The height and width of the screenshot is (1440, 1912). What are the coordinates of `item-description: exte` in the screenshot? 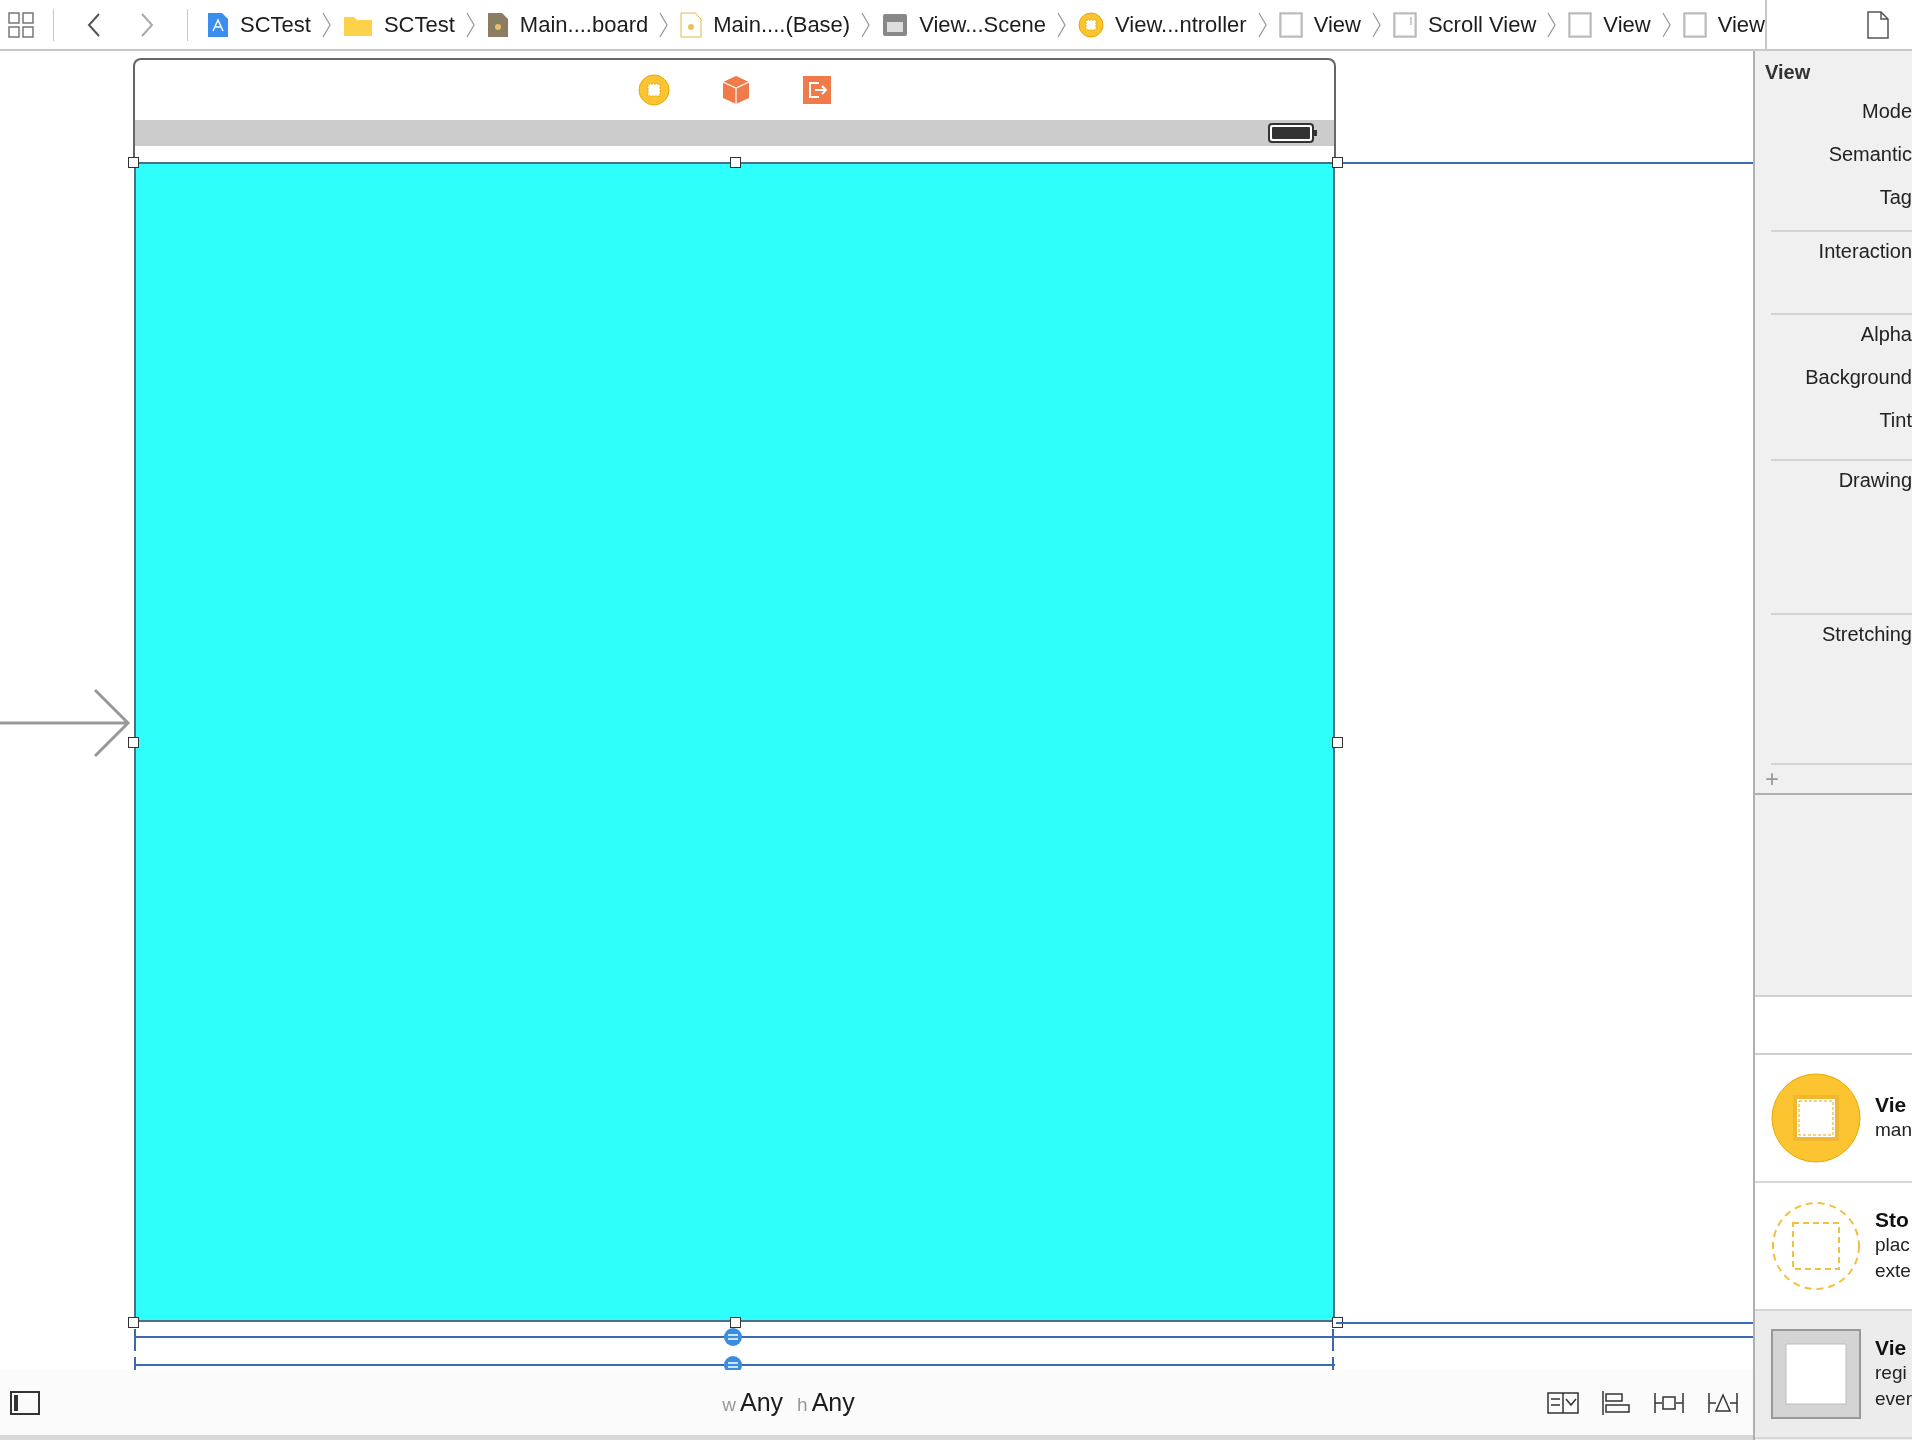 It's located at (1893, 1271).